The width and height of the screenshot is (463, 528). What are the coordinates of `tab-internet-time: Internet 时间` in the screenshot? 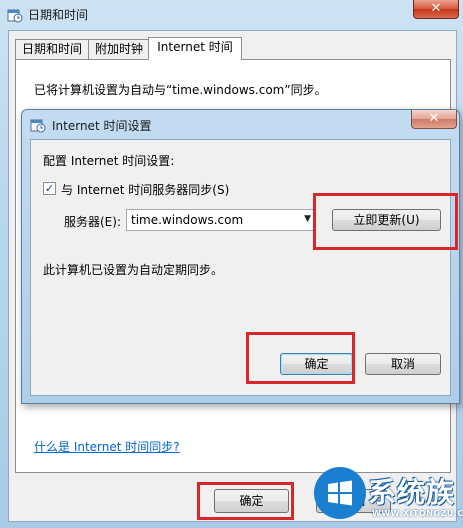 It's located at (195, 48).